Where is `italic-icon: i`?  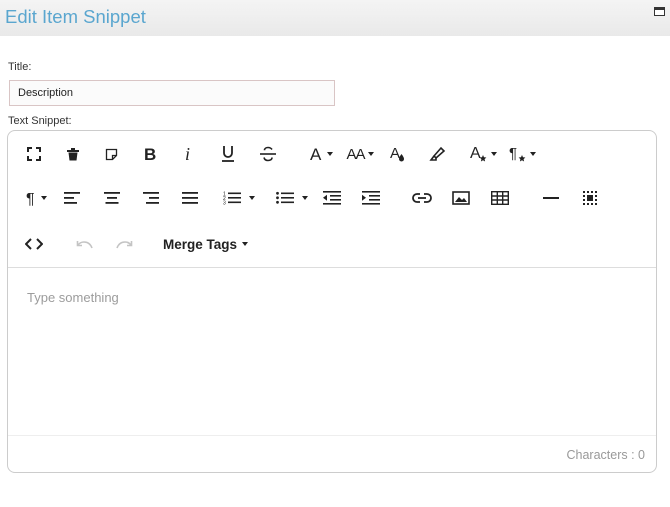
italic-icon: i is located at coordinates (189, 154).